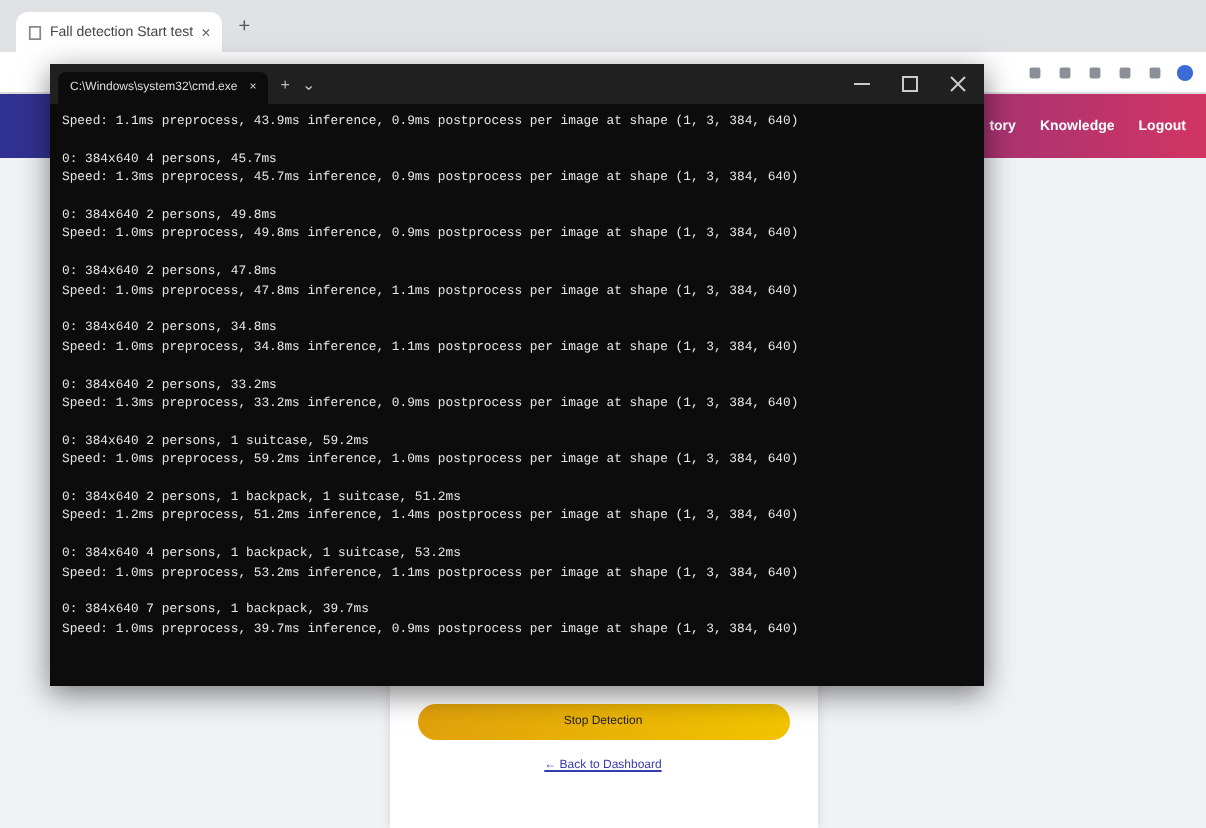 The image size is (1206, 828). What do you see at coordinates (308, 84) in the screenshot?
I see `dropdown-button: ⌄` at bounding box center [308, 84].